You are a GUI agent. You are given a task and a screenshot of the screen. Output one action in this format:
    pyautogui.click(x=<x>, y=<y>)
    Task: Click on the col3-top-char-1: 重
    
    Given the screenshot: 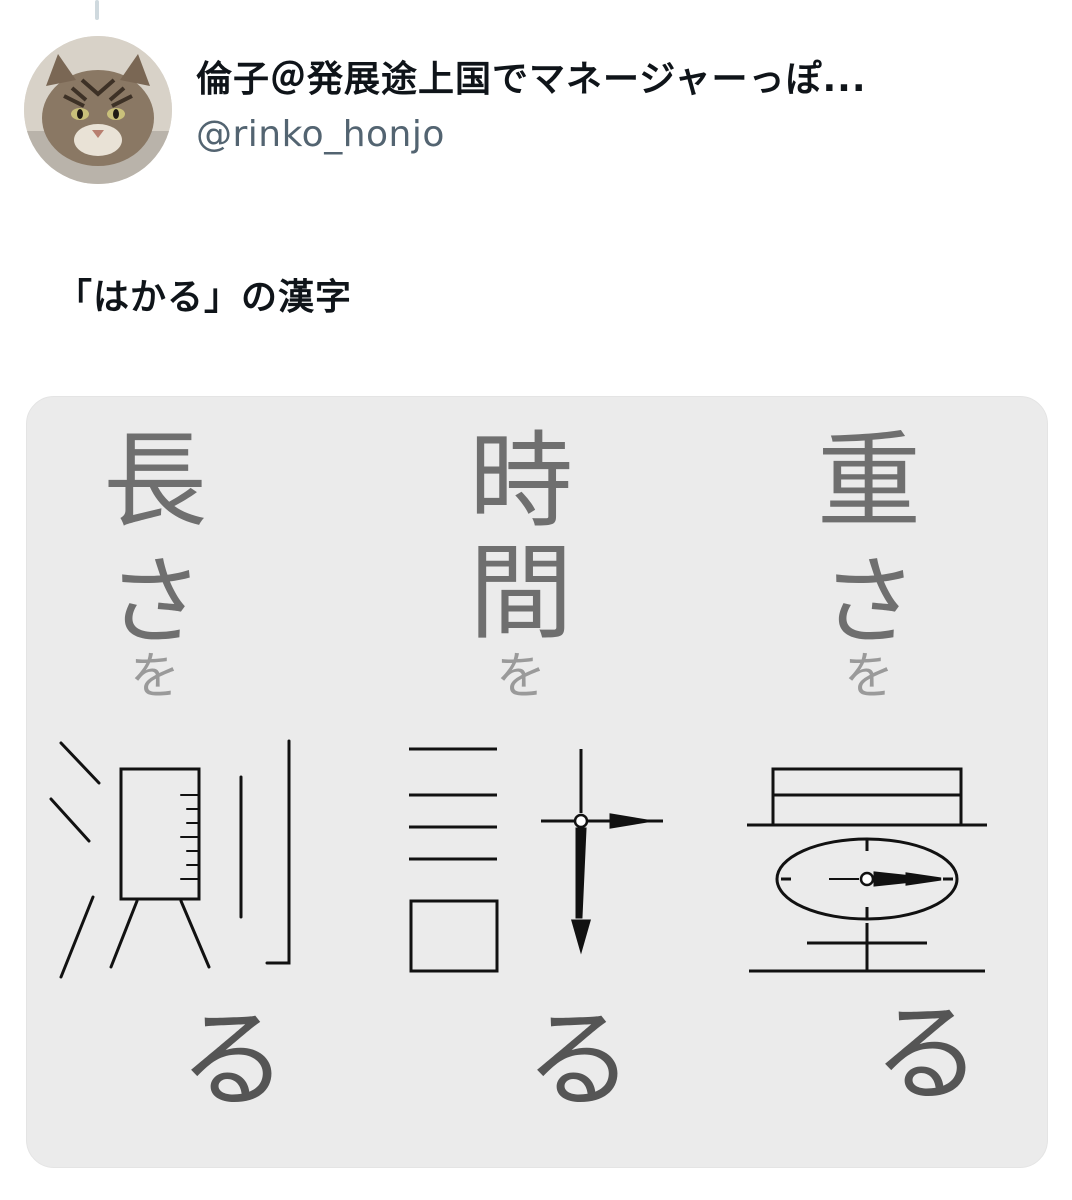 What is the action you would take?
    pyautogui.click(x=869, y=481)
    